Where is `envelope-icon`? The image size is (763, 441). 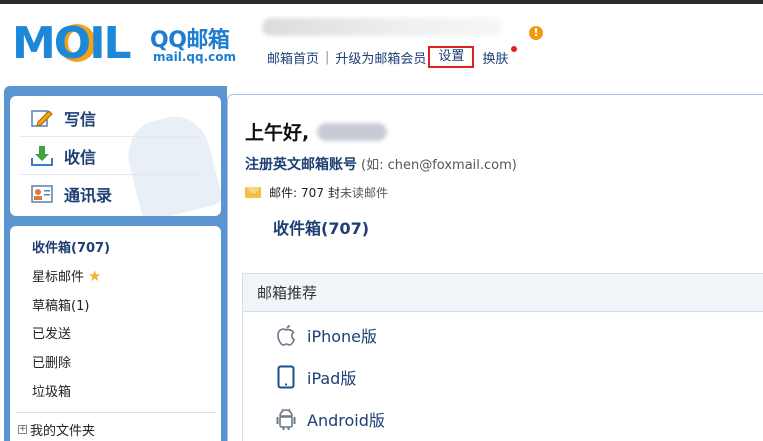 envelope-icon is located at coordinates (253, 192).